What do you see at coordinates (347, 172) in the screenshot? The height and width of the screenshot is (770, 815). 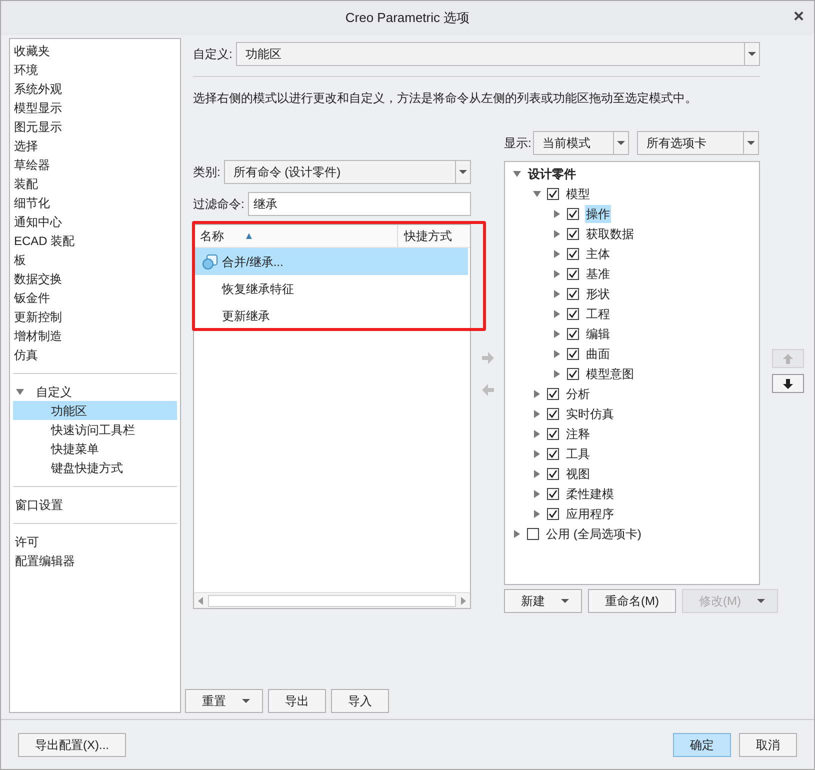 I see `category-dropdown: 所有命令 (设计零件)` at bounding box center [347, 172].